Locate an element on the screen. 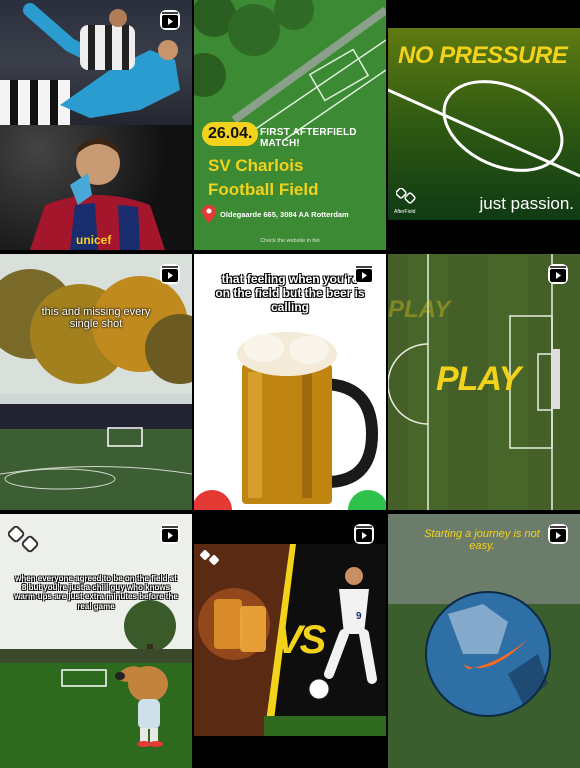  post-play: PLAY PLAY is located at coordinates (484, 382).